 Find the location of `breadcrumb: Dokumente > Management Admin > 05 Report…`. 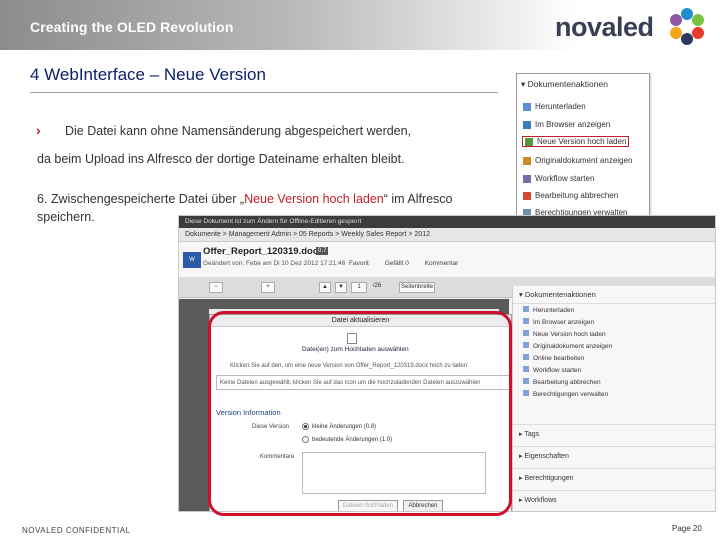

breadcrumb: Dokumente > Management Admin > 05 Report… is located at coordinates (447, 235).